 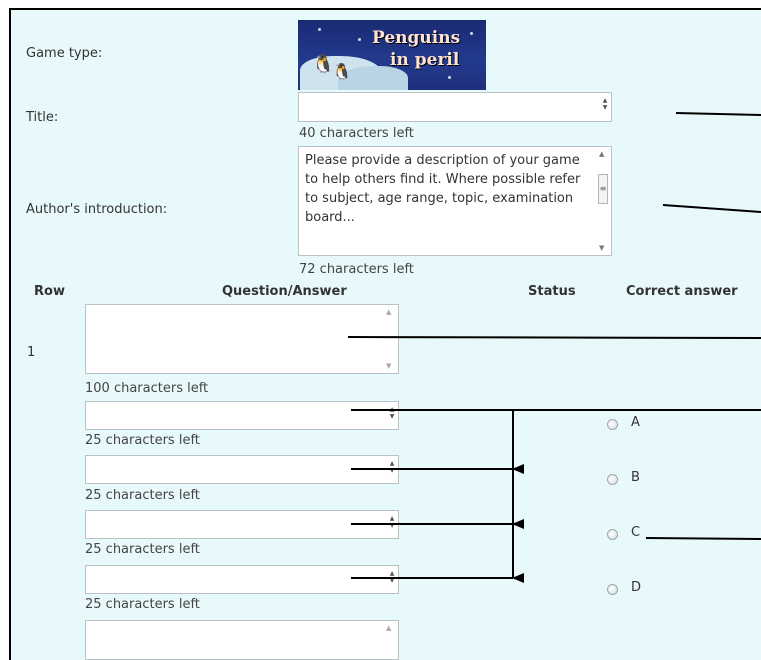 I want to click on arrow-question, so click(x=554, y=338).